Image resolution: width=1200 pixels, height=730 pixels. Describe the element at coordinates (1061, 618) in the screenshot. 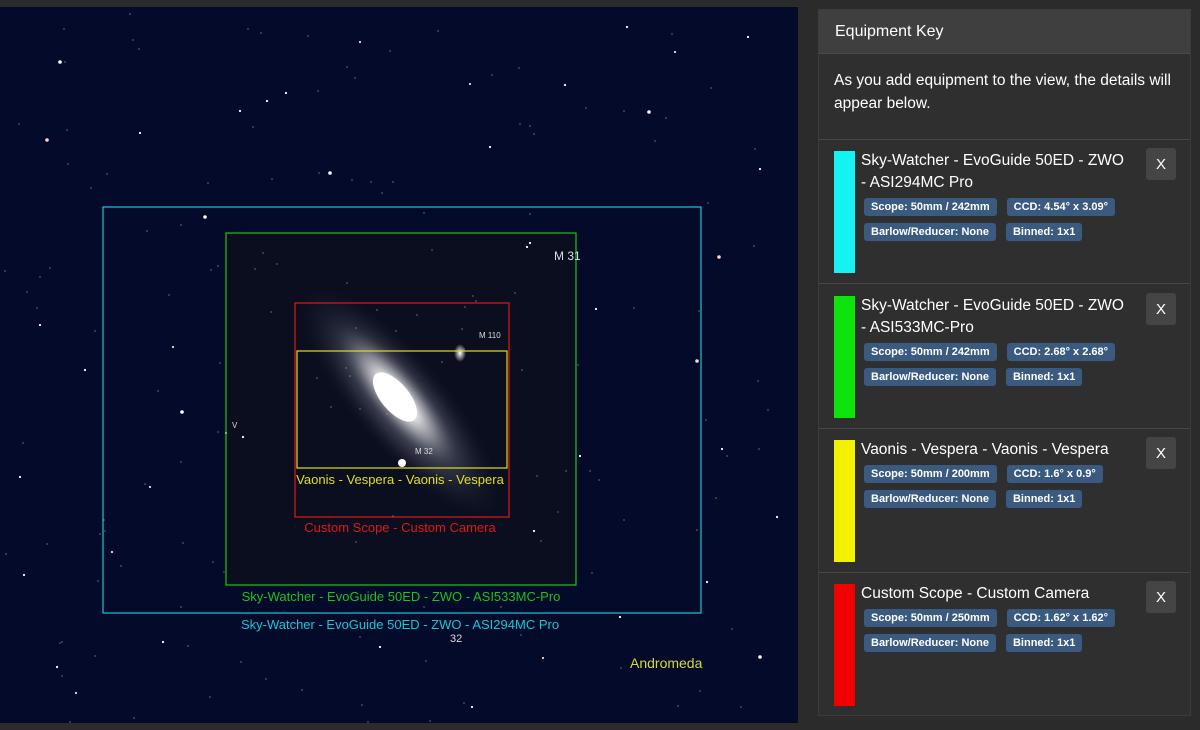

I see `ccd-badge: CCD: 1.62° x 1.62°` at that location.